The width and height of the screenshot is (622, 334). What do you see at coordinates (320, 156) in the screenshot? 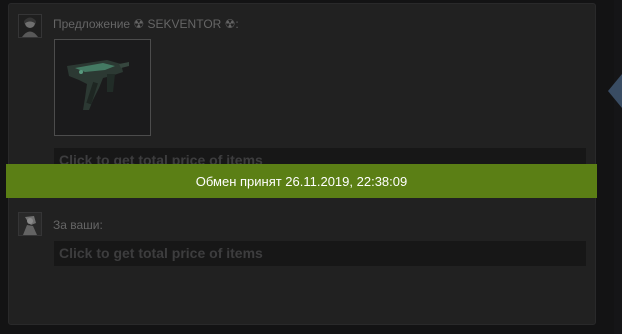
I see `offer-price-button: Click to get total price of items` at bounding box center [320, 156].